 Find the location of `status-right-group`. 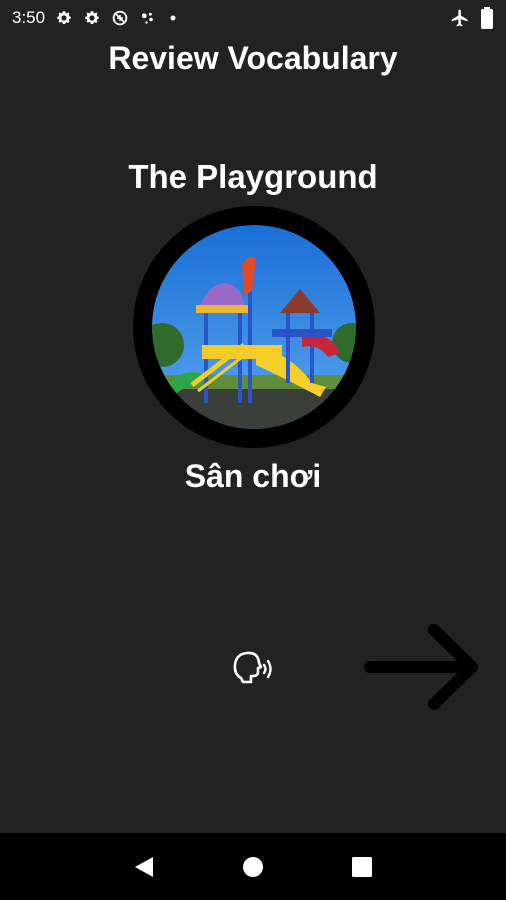

status-right-group is located at coordinates (472, 18).